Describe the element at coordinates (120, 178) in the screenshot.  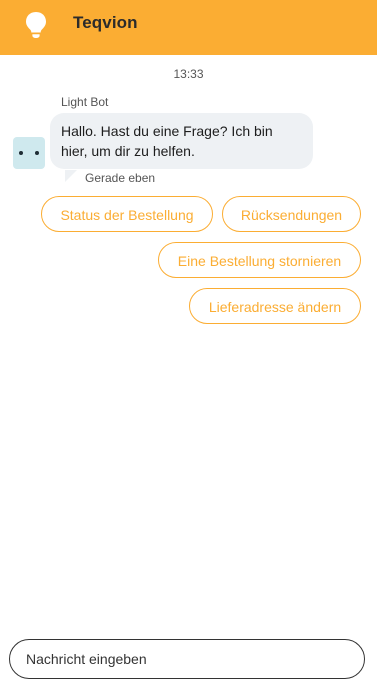
I see `message-sent-time: Gerade eben` at that location.